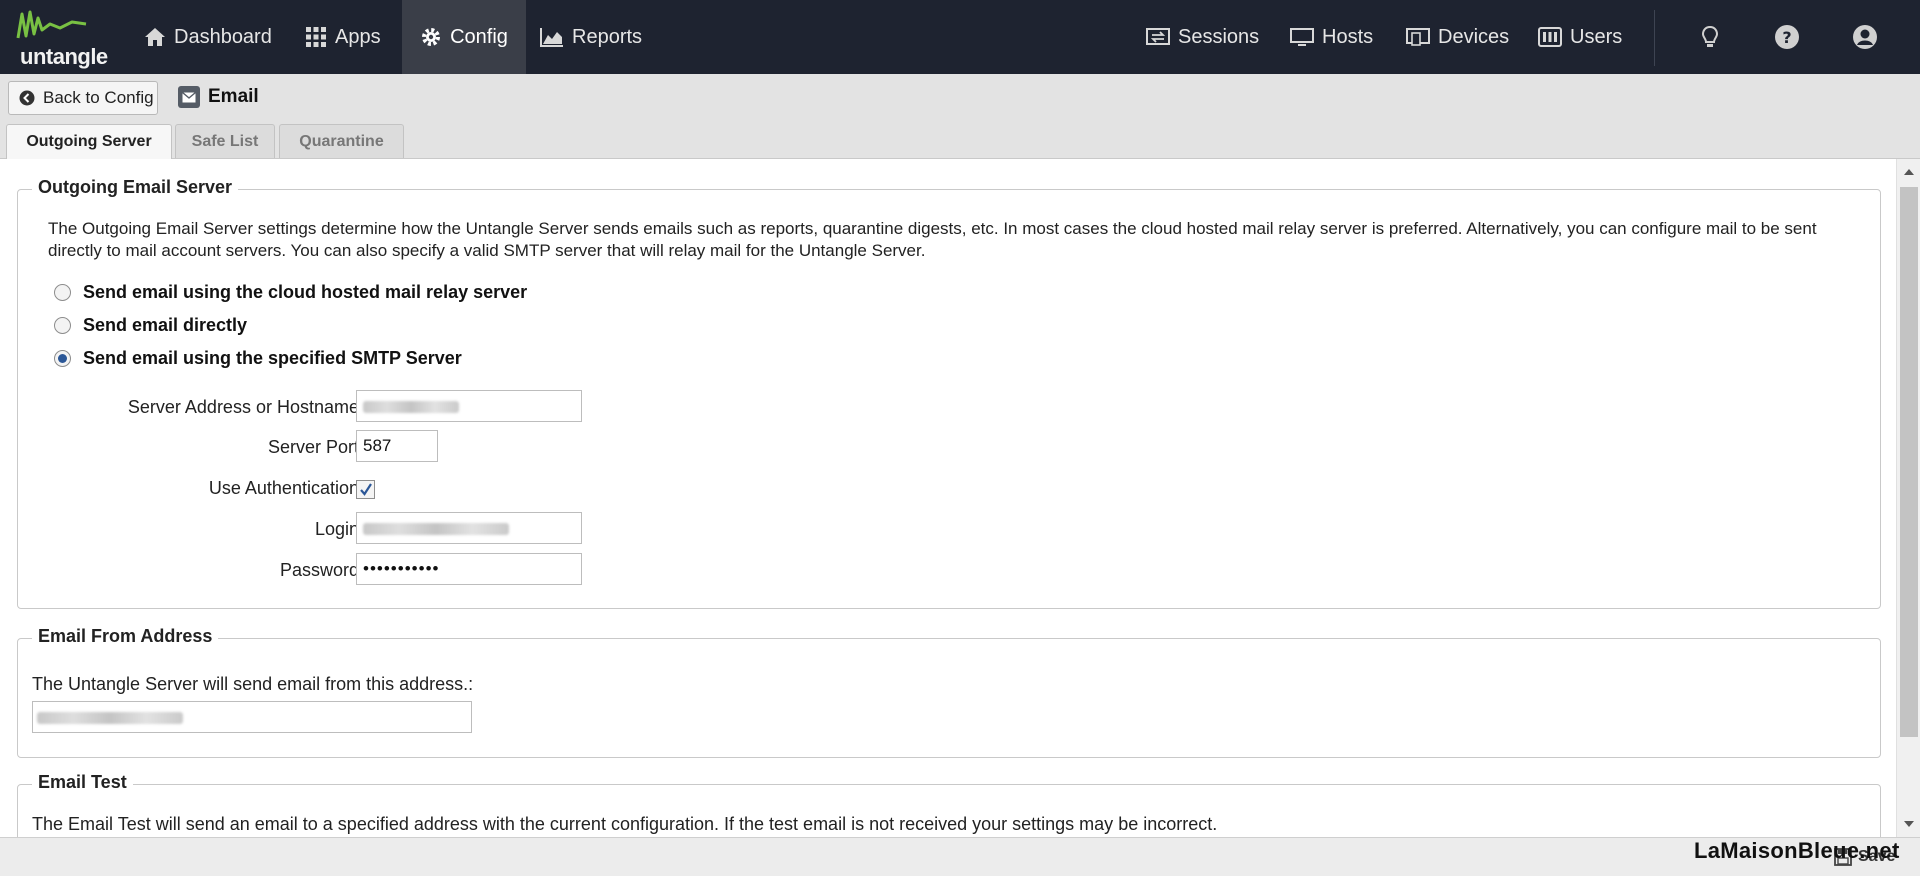 The image size is (1920, 876). I want to click on password-label: Password:, so click(321, 570).